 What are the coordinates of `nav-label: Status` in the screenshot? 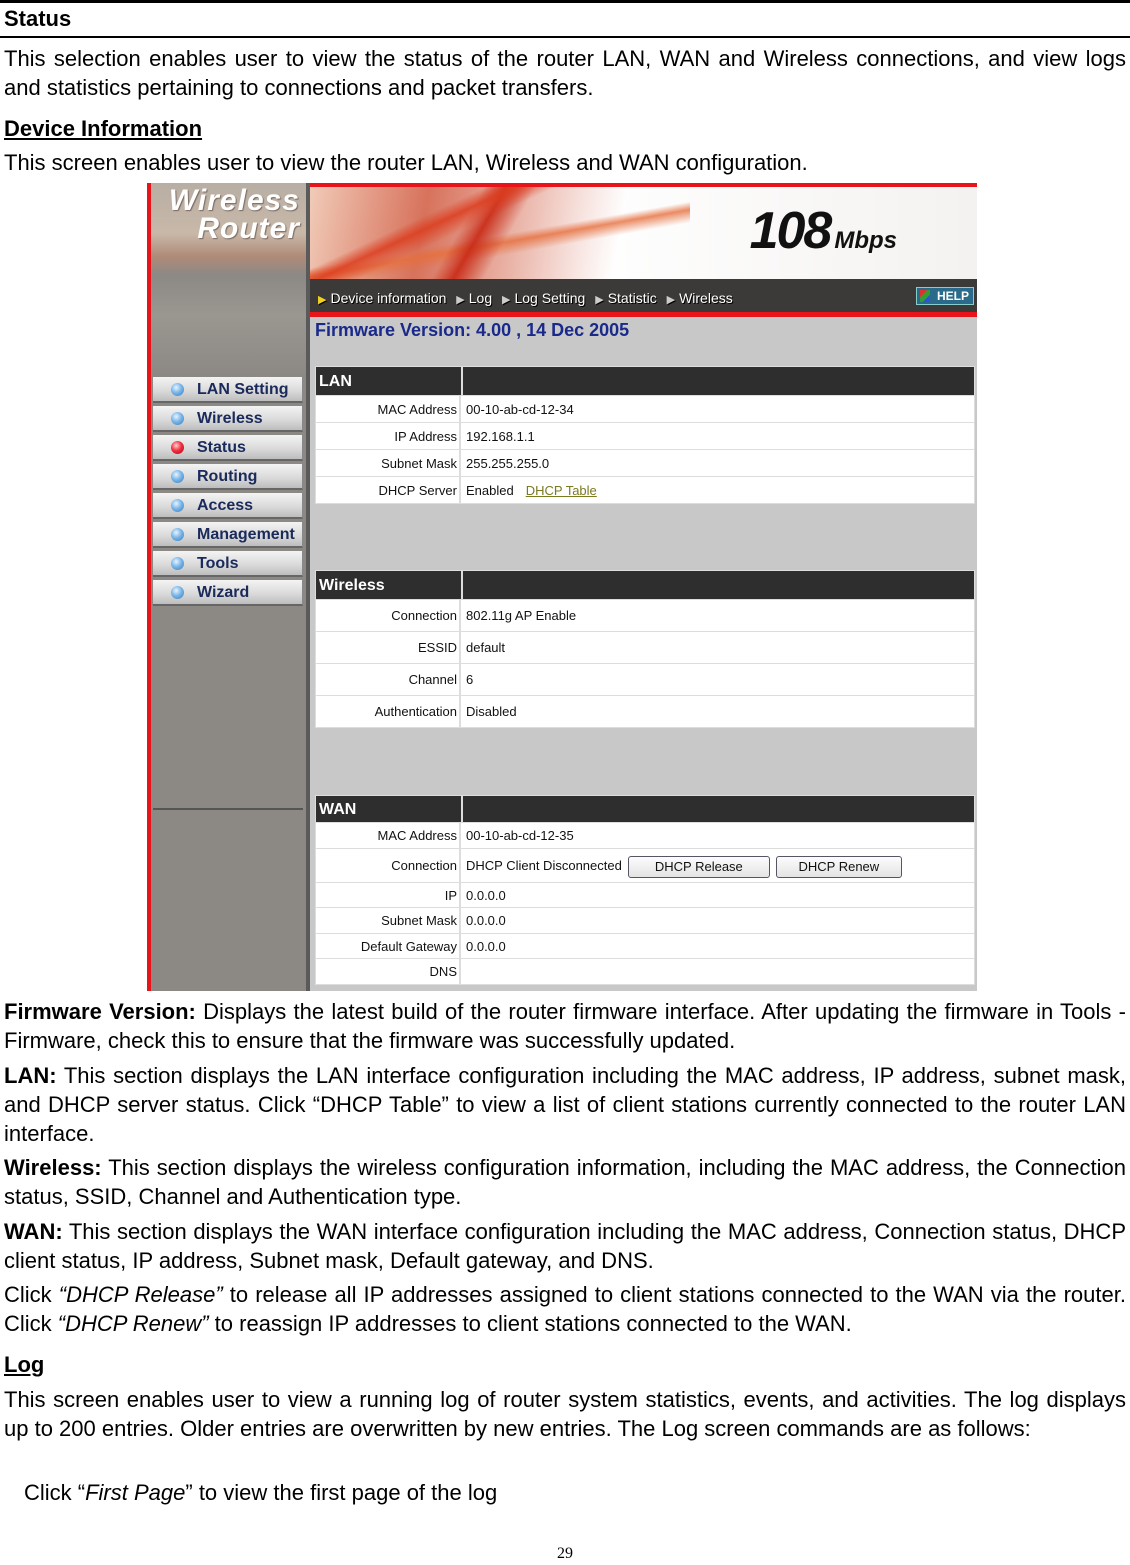 It's located at (221, 447).